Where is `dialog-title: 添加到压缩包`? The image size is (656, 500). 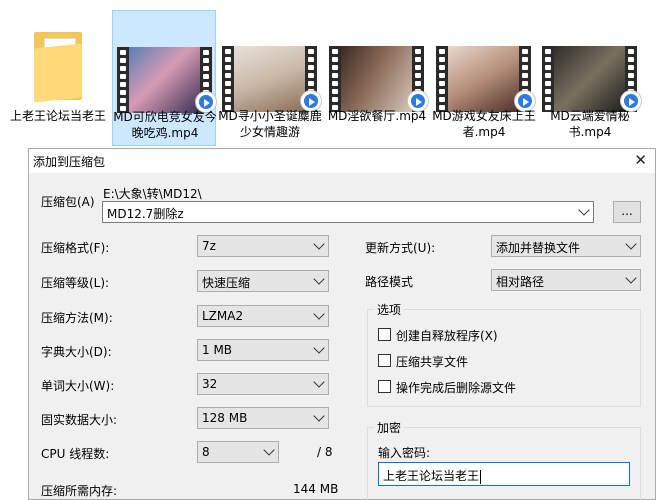 dialog-title: 添加到压缩包 is located at coordinates (69, 162).